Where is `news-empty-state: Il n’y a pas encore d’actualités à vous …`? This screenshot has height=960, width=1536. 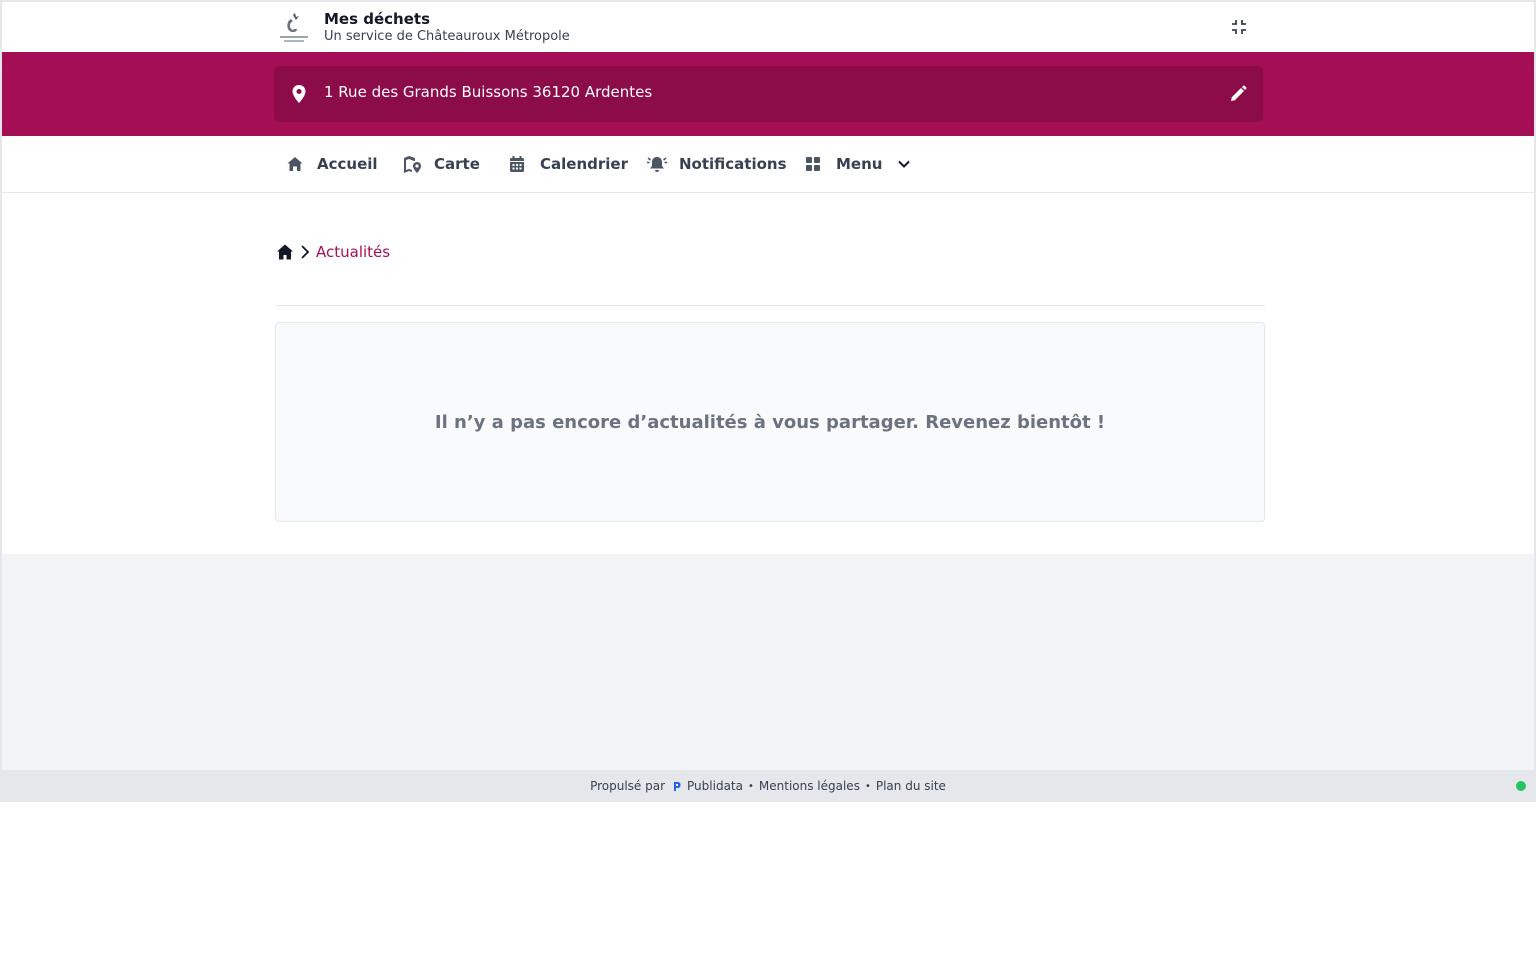 news-empty-state: Il n’y a pas encore d’actualités à vous … is located at coordinates (770, 422).